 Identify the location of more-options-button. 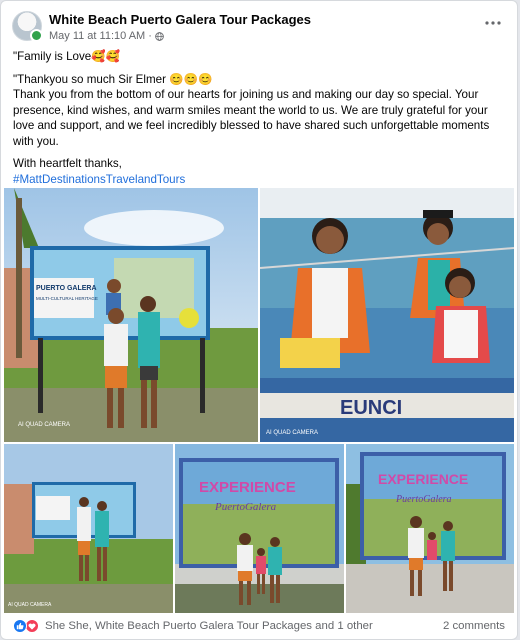
(493, 23).